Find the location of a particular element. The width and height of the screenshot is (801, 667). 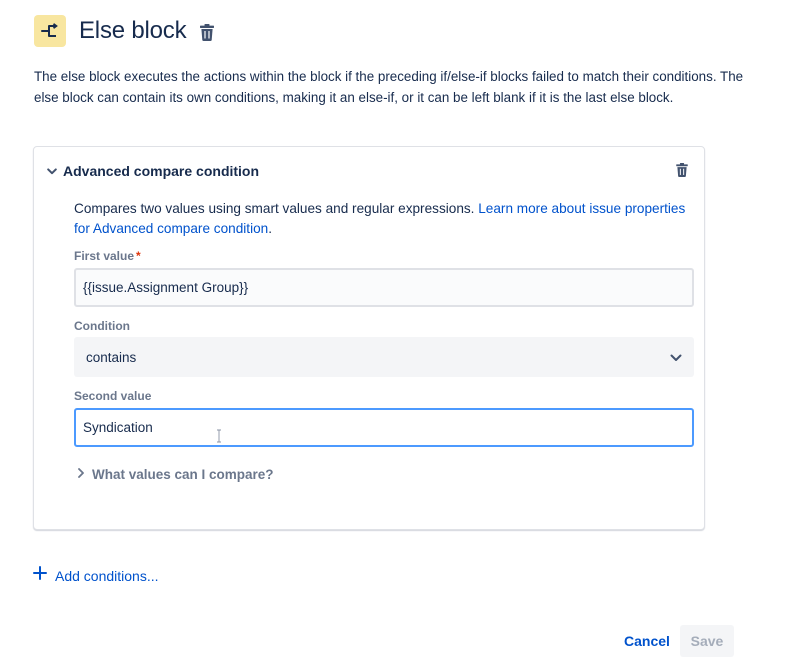

first-value-text: {{issue.Assignment Group}} is located at coordinates (166, 287).